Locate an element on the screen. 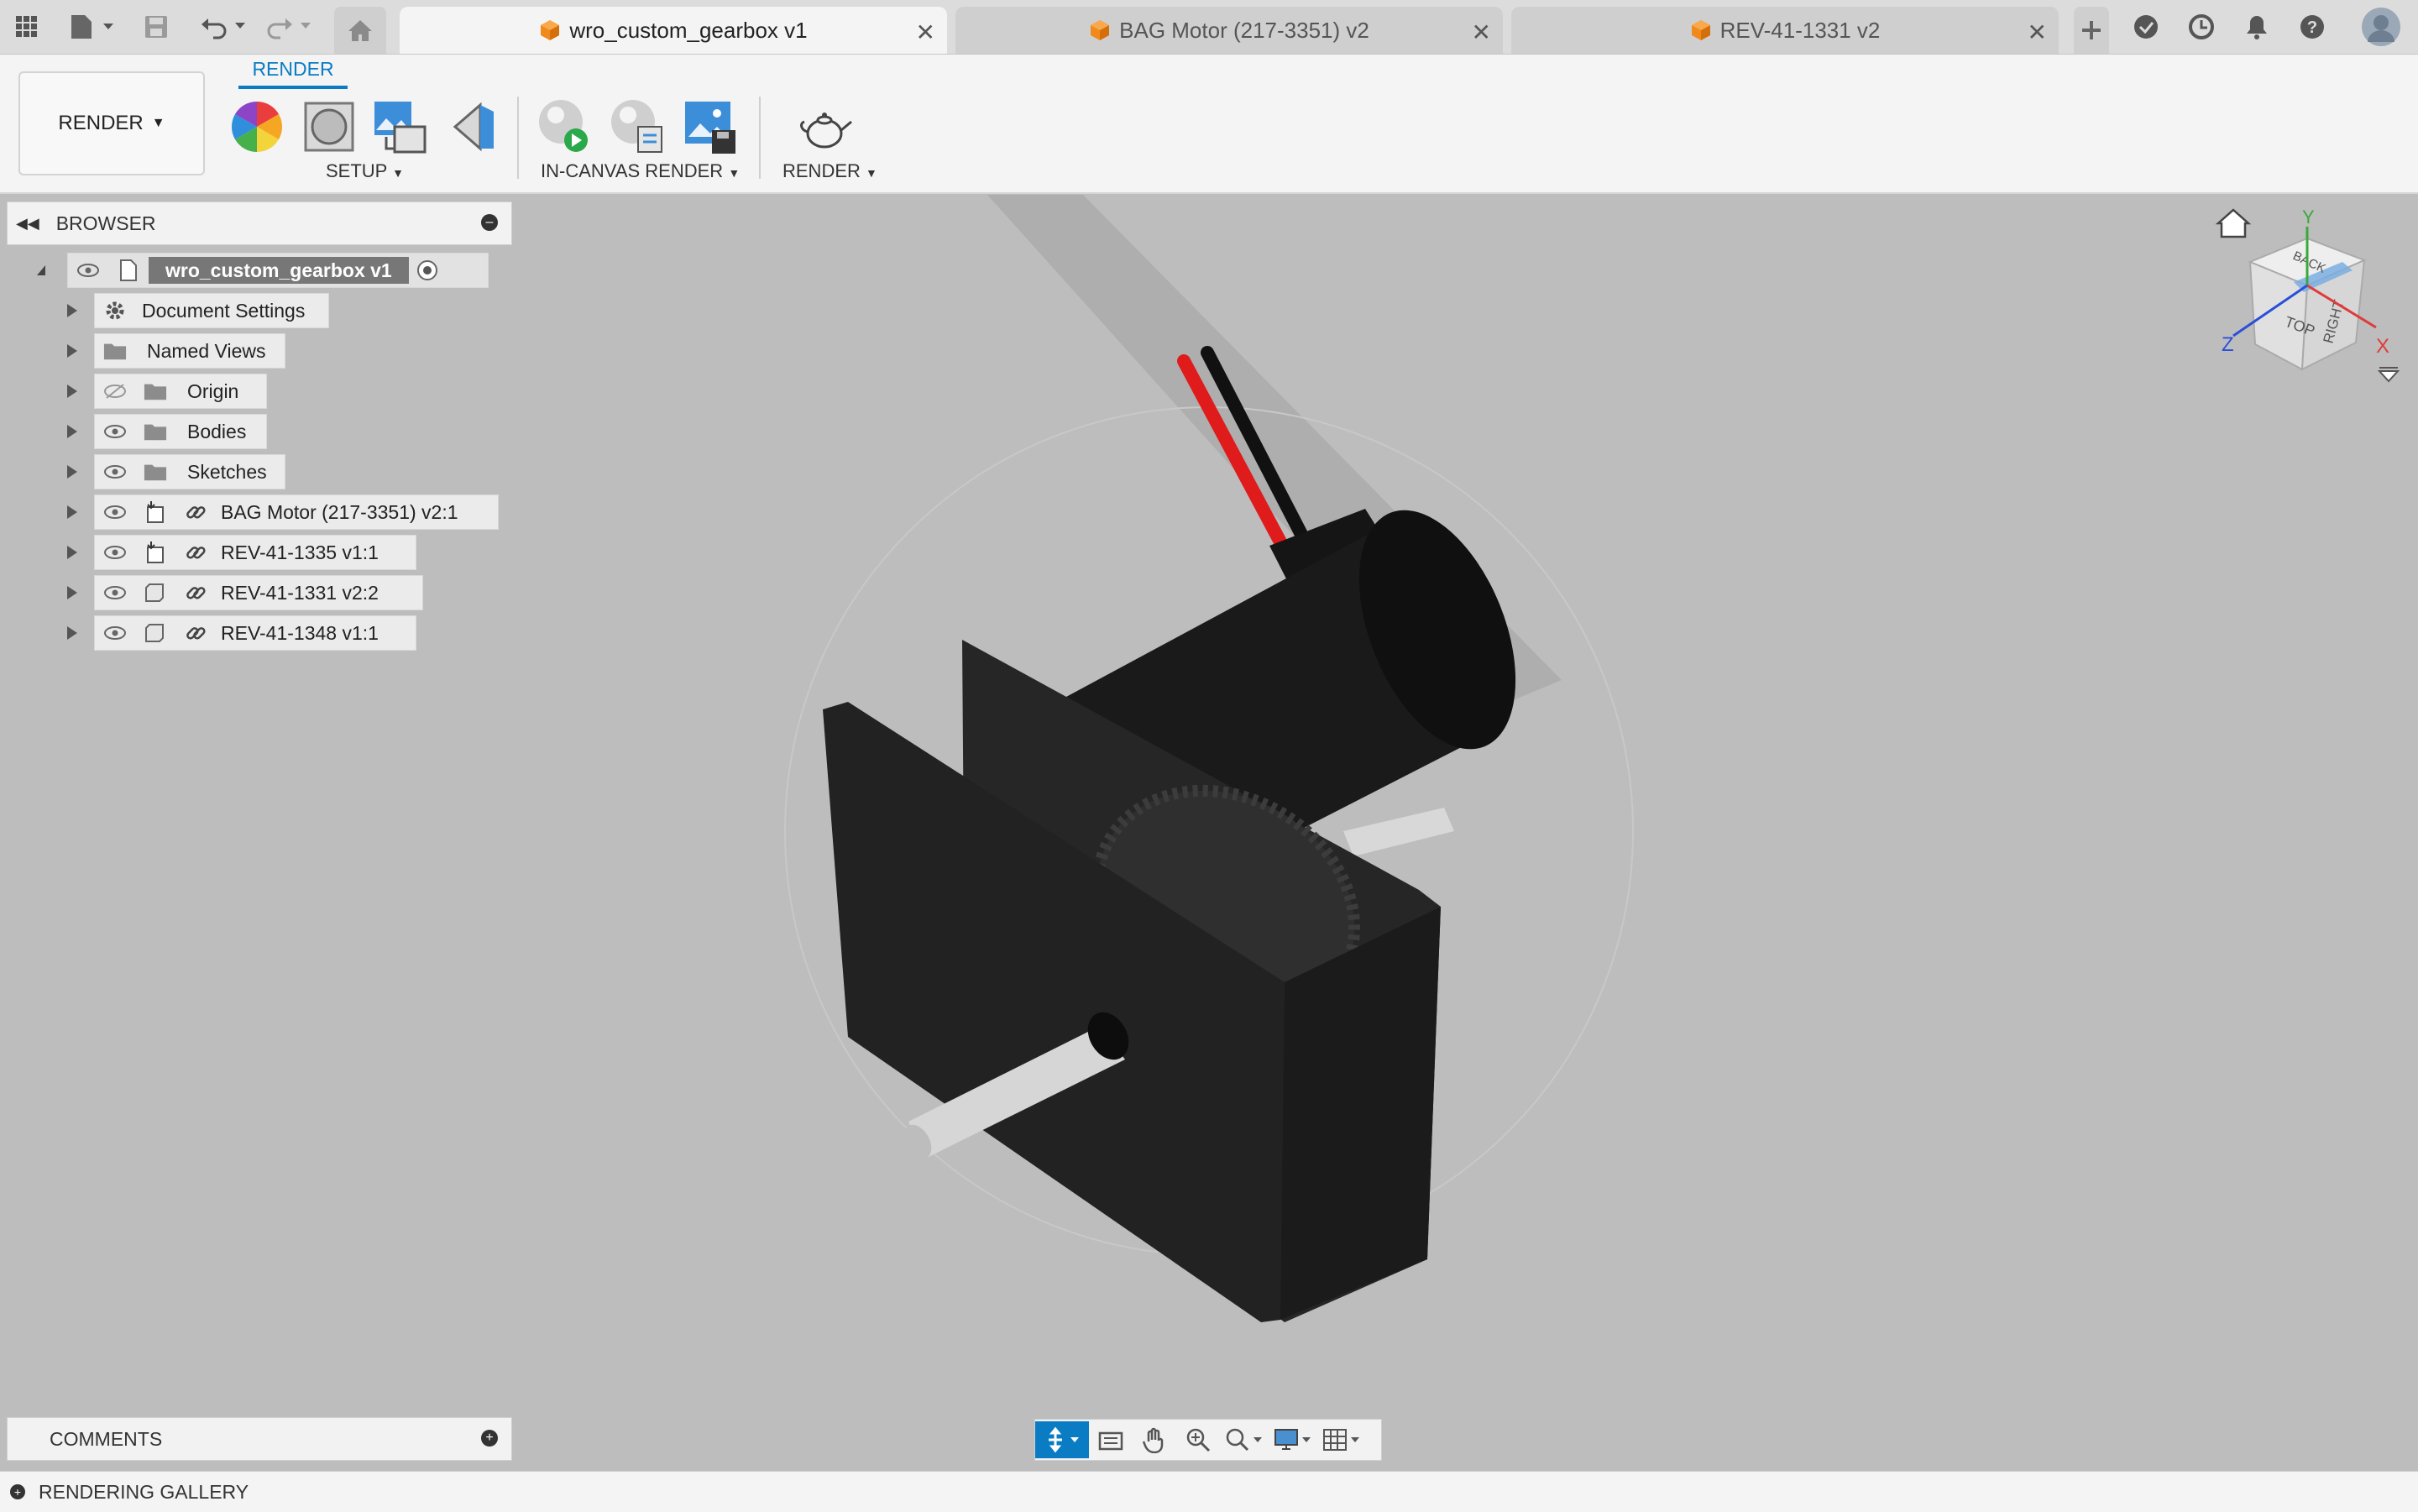 The height and width of the screenshot is (1512, 2418). look-at-icon is located at coordinates (1111, 1439).